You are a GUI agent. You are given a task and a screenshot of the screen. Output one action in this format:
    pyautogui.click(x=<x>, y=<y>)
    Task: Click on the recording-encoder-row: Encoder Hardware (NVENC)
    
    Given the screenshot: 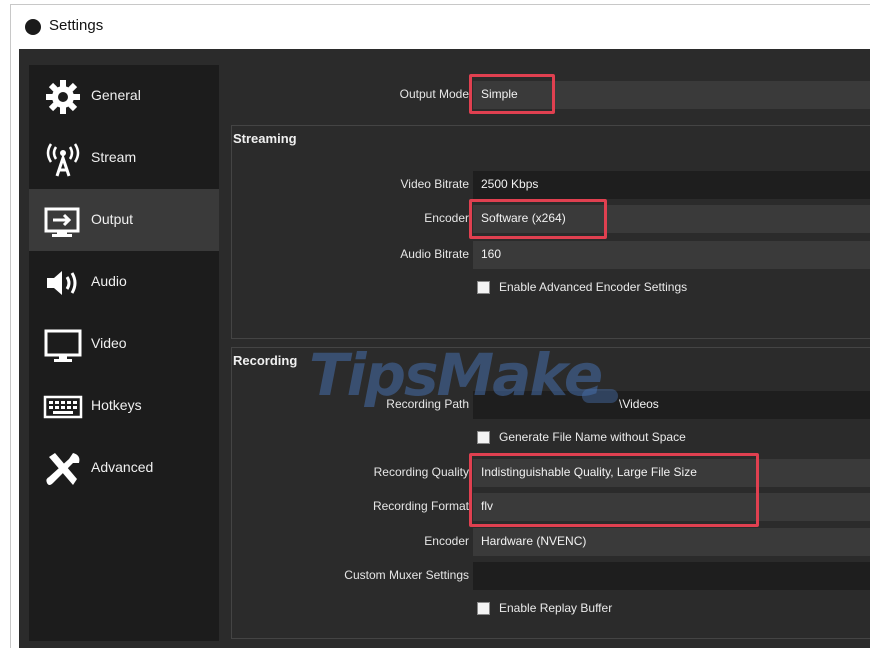 What is the action you would take?
    pyautogui.click(x=544, y=542)
    